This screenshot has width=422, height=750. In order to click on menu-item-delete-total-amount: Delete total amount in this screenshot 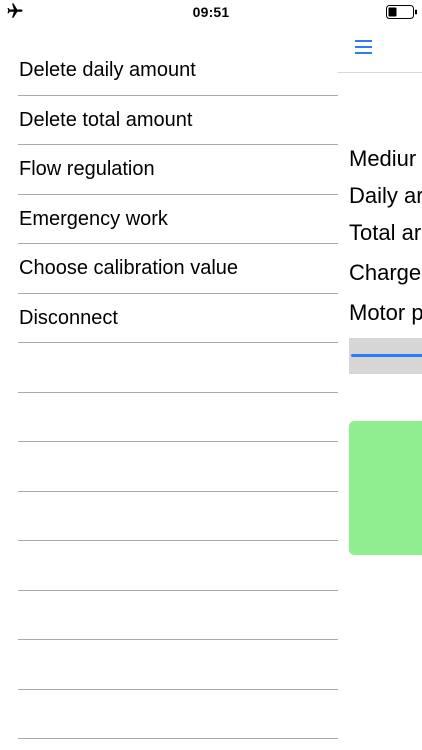, I will do `click(178, 120)`.